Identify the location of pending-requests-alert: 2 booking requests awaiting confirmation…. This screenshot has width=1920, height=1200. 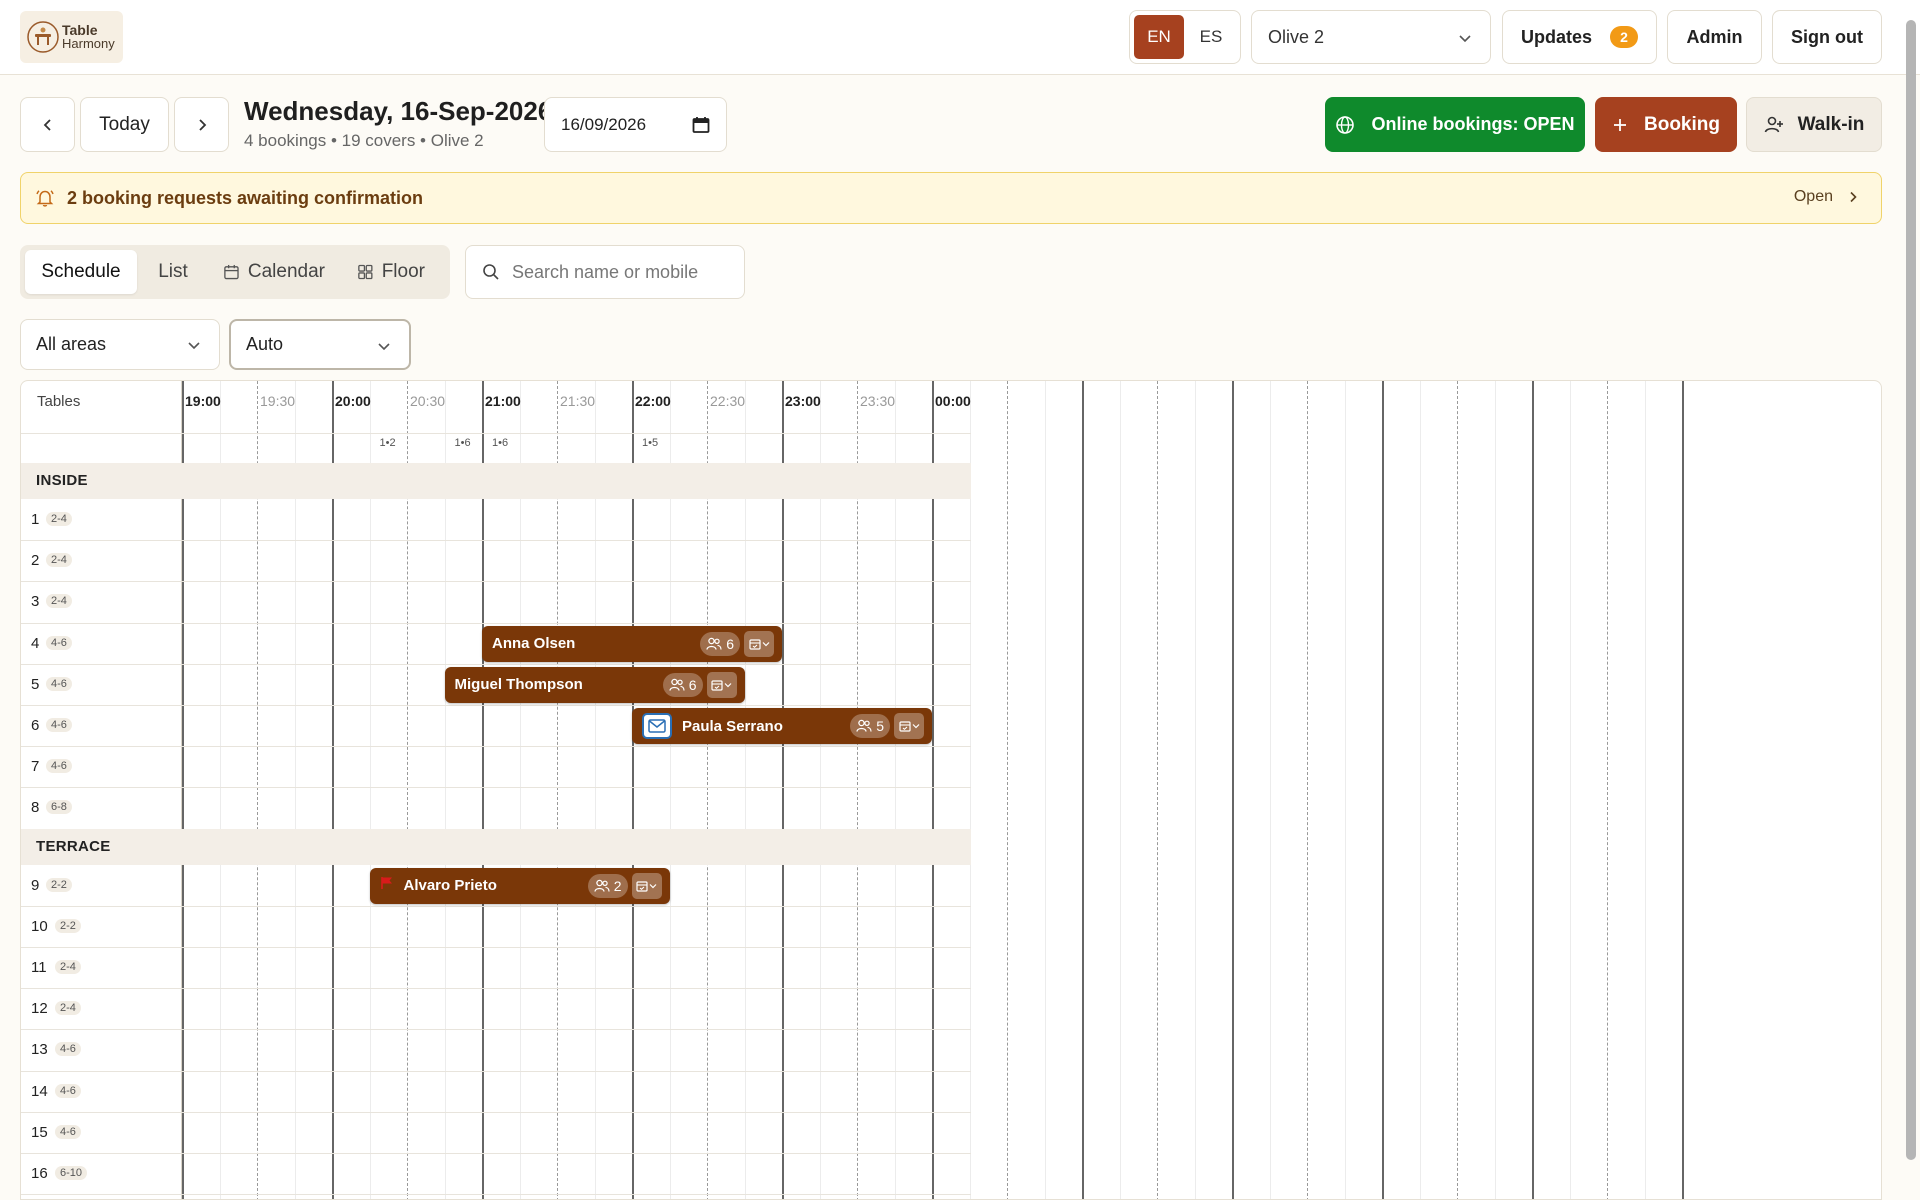
(951, 198).